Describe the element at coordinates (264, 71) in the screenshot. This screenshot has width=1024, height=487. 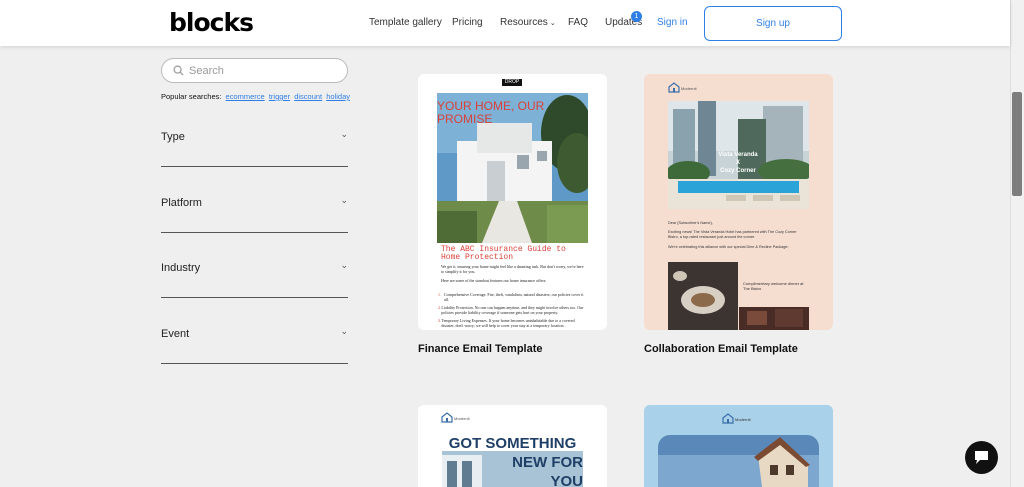
I see `search-input` at that location.